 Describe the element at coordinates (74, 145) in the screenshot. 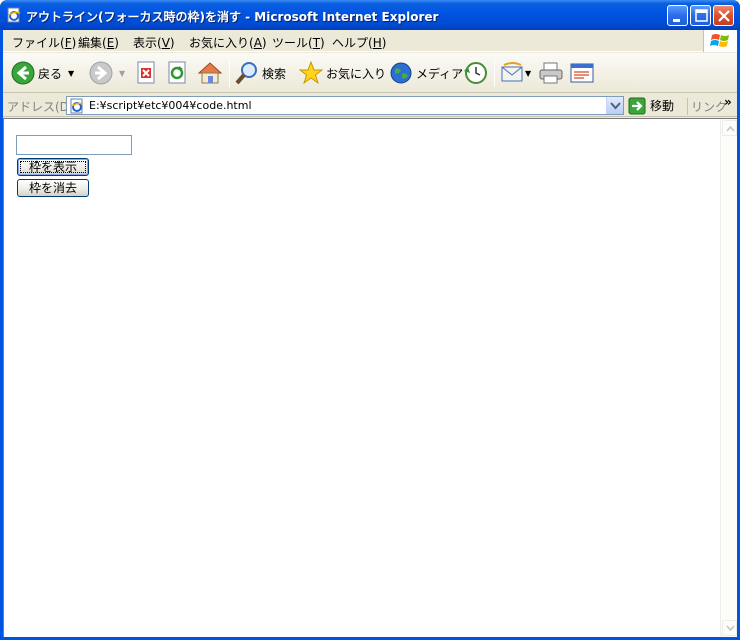

I see `text-input` at that location.